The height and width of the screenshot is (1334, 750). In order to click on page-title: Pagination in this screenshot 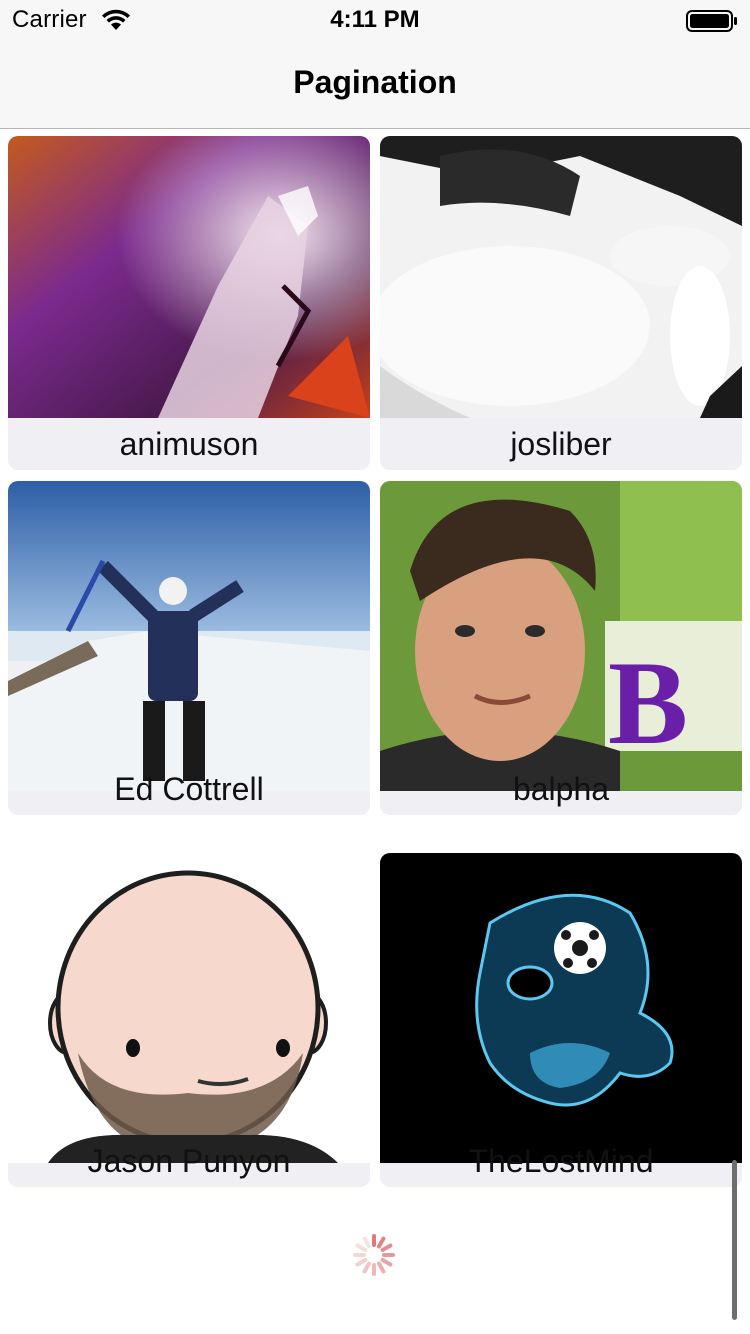, I will do `click(375, 82)`.